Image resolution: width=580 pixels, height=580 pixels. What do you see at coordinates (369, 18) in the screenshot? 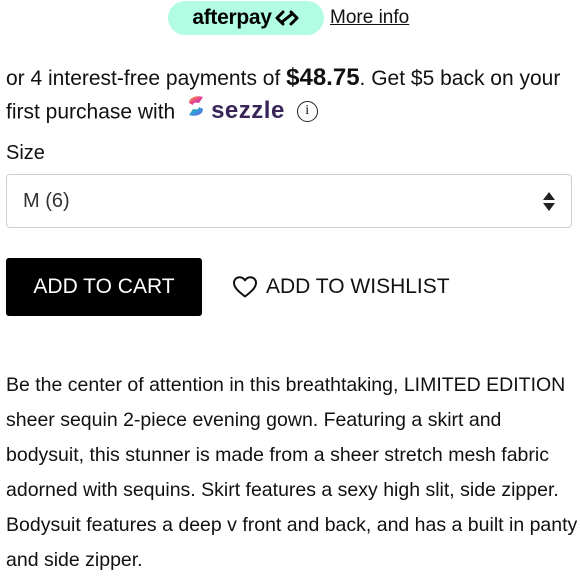
I see `more-info-link: More info` at bounding box center [369, 18].